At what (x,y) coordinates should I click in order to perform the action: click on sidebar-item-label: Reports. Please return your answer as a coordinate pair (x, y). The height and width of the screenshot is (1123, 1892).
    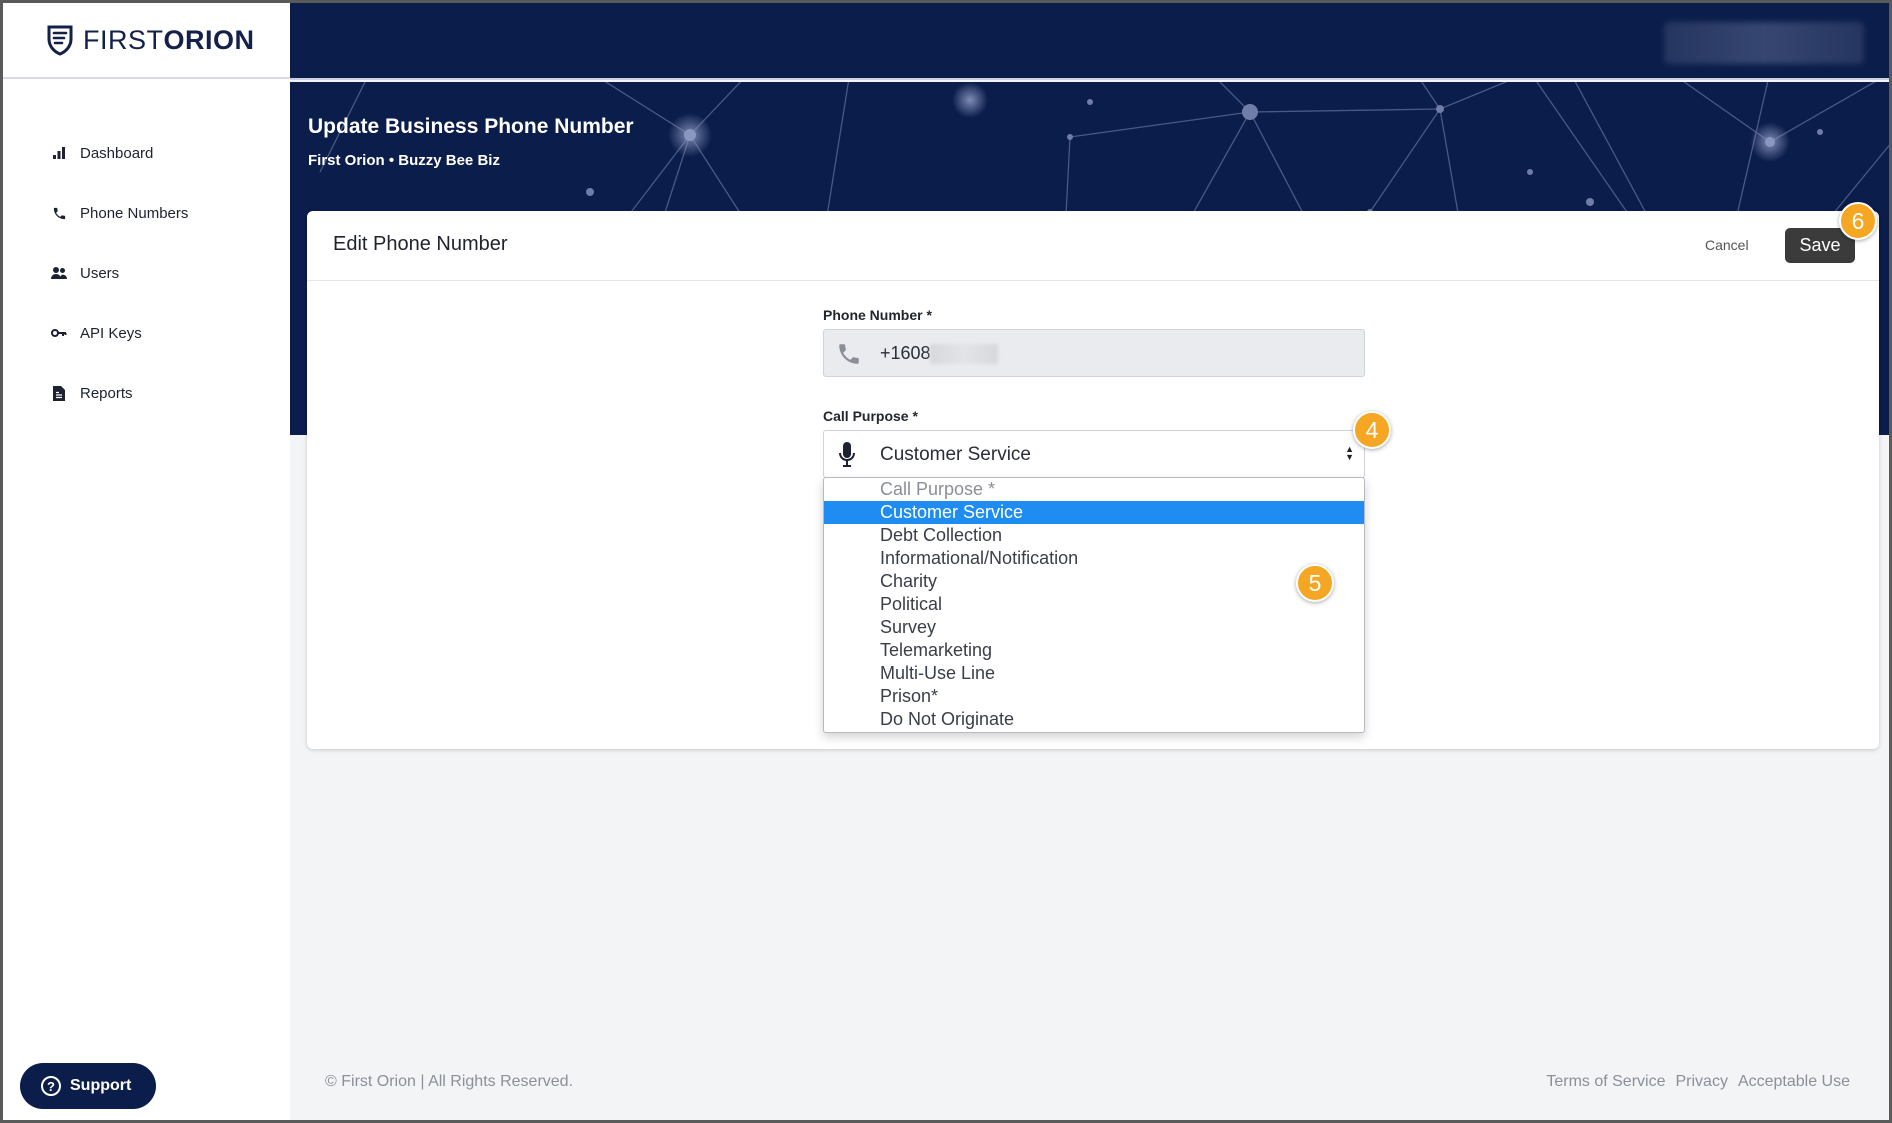
    Looking at the image, I should click on (106, 393).